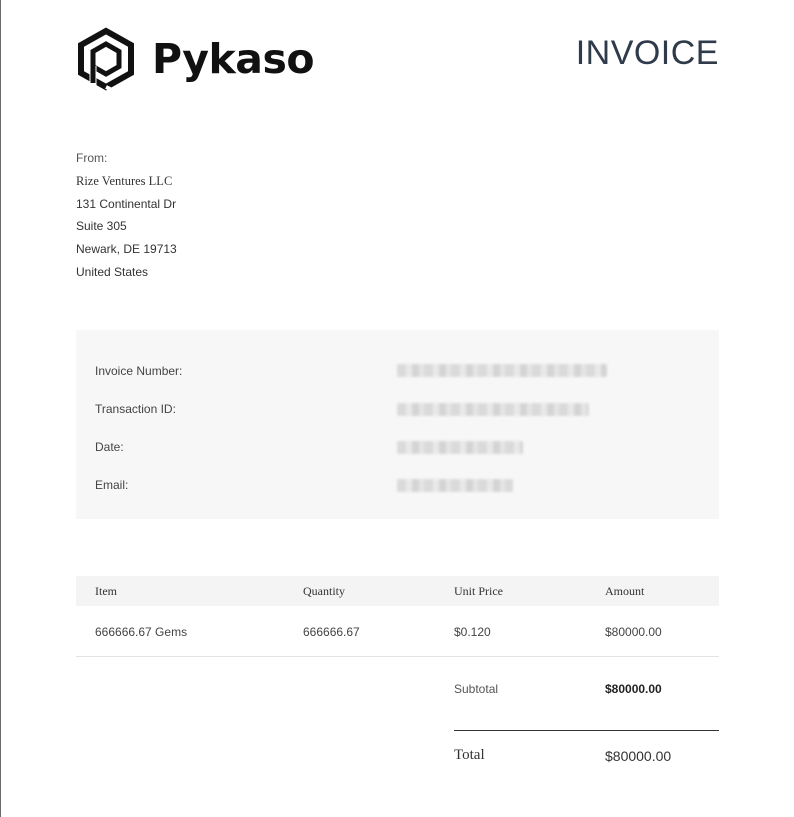 This screenshot has height=817, width=794. What do you see at coordinates (112, 271) in the screenshot?
I see `from-country: United States` at bounding box center [112, 271].